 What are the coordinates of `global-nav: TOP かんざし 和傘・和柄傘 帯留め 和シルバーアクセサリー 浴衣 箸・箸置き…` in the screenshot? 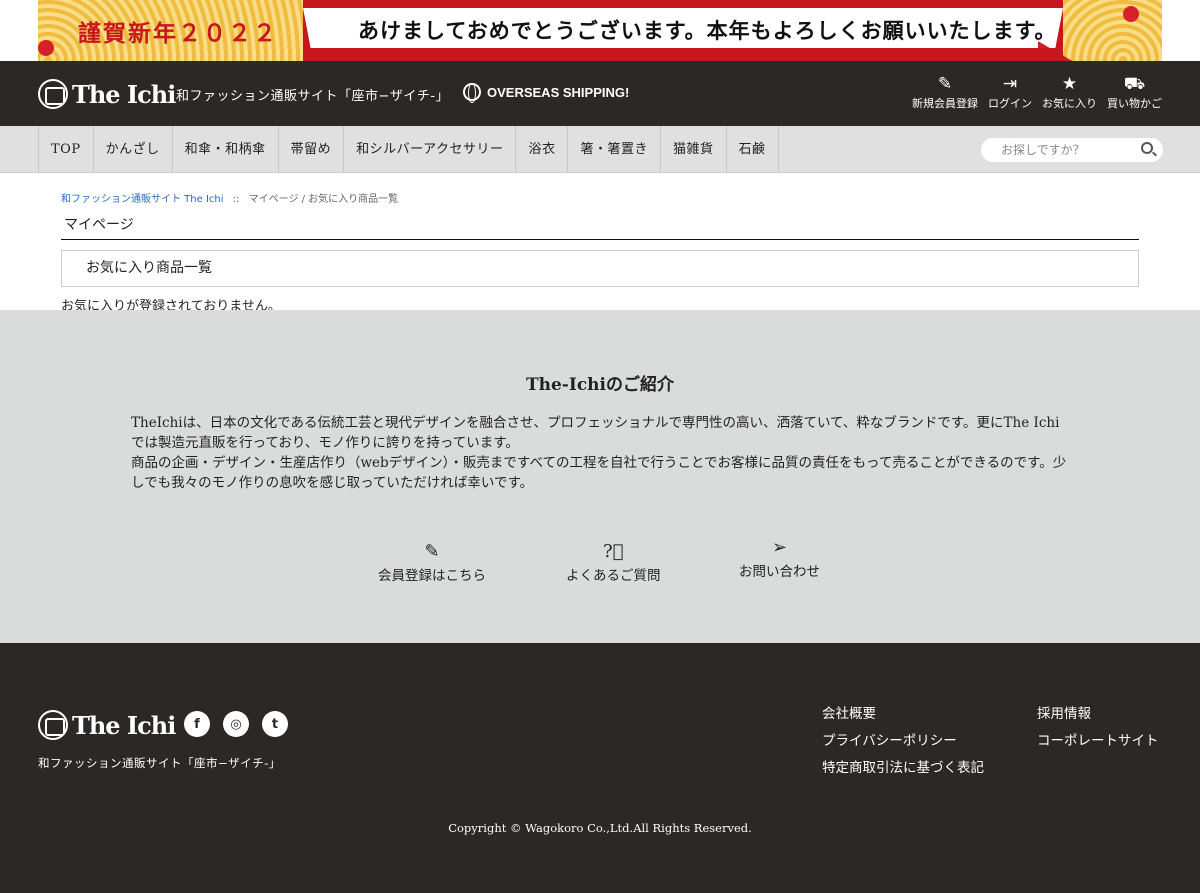 It's located at (600, 149).